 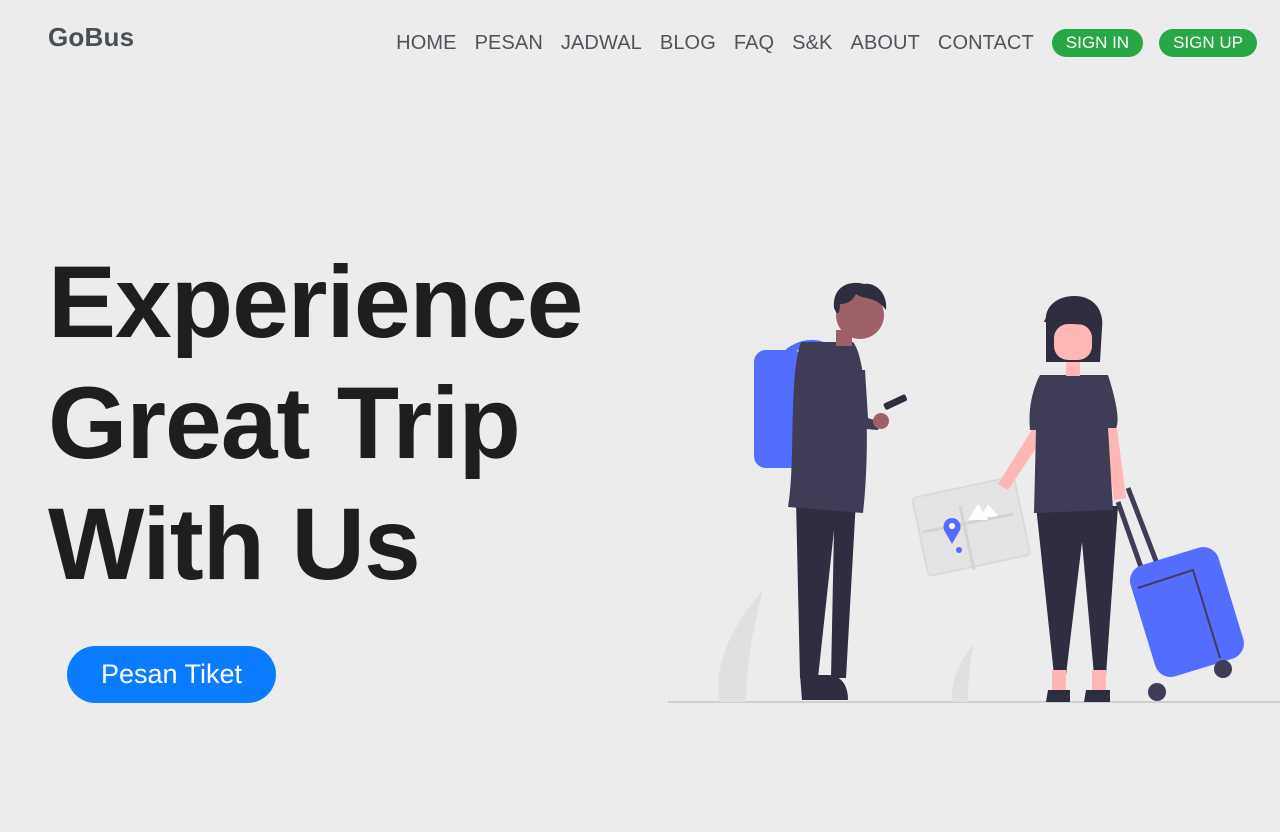 I want to click on hero-title-line-1: Experience, so click(x=315, y=302).